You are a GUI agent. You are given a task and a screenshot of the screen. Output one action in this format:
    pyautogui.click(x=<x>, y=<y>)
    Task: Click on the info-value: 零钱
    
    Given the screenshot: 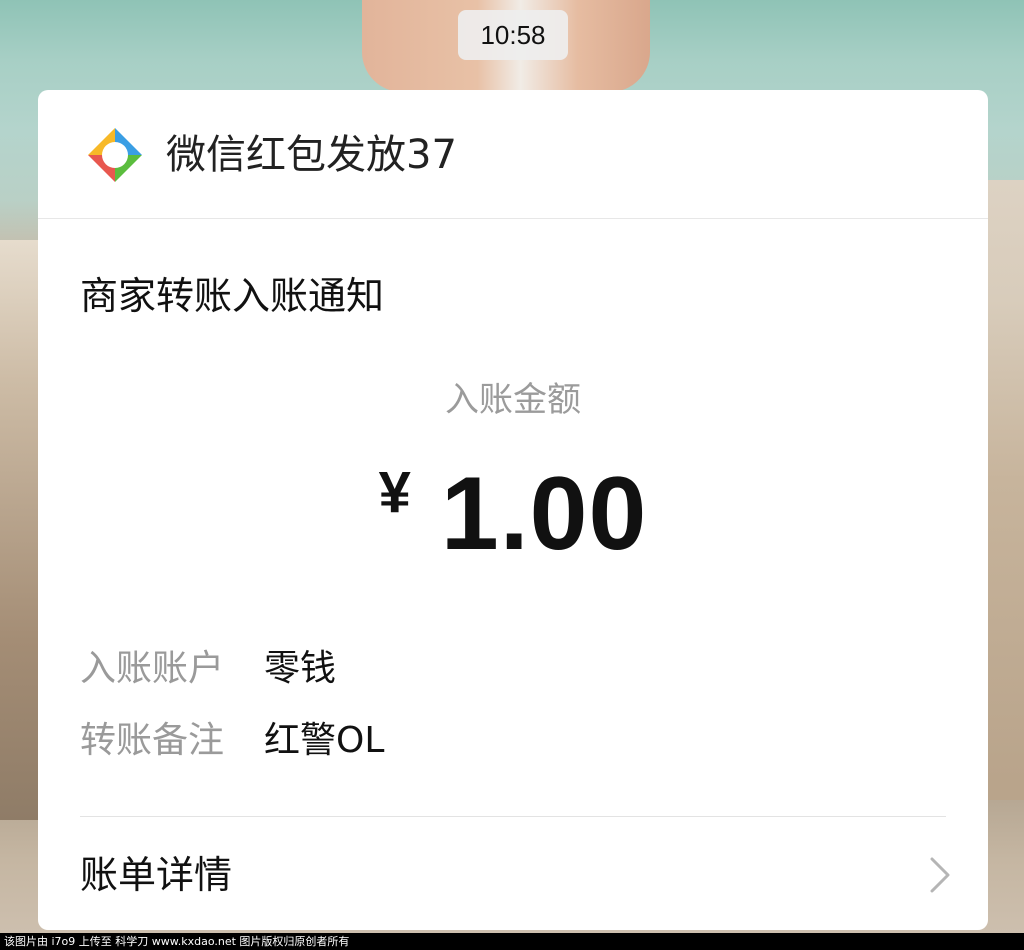 What is the action you would take?
    pyautogui.click(x=300, y=668)
    